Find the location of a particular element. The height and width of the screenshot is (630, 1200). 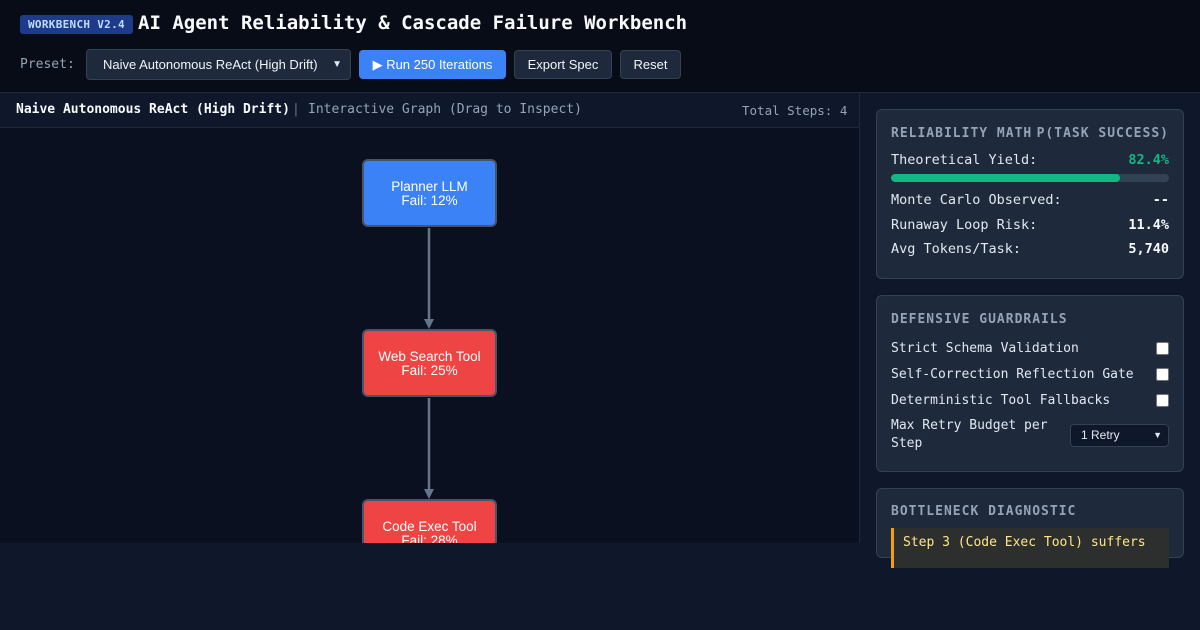

version-badge: WORKBENCH V2.4 is located at coordinates (76, 24).